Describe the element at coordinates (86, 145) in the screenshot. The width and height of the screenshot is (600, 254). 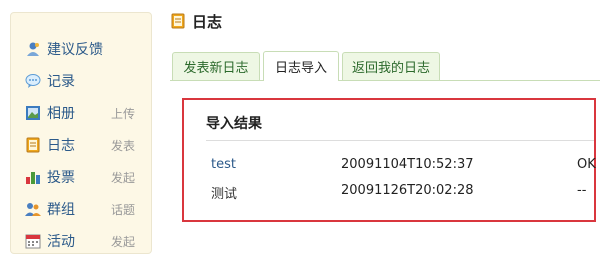
I see `sidebar-item-blog: 日志 发表` at that location.